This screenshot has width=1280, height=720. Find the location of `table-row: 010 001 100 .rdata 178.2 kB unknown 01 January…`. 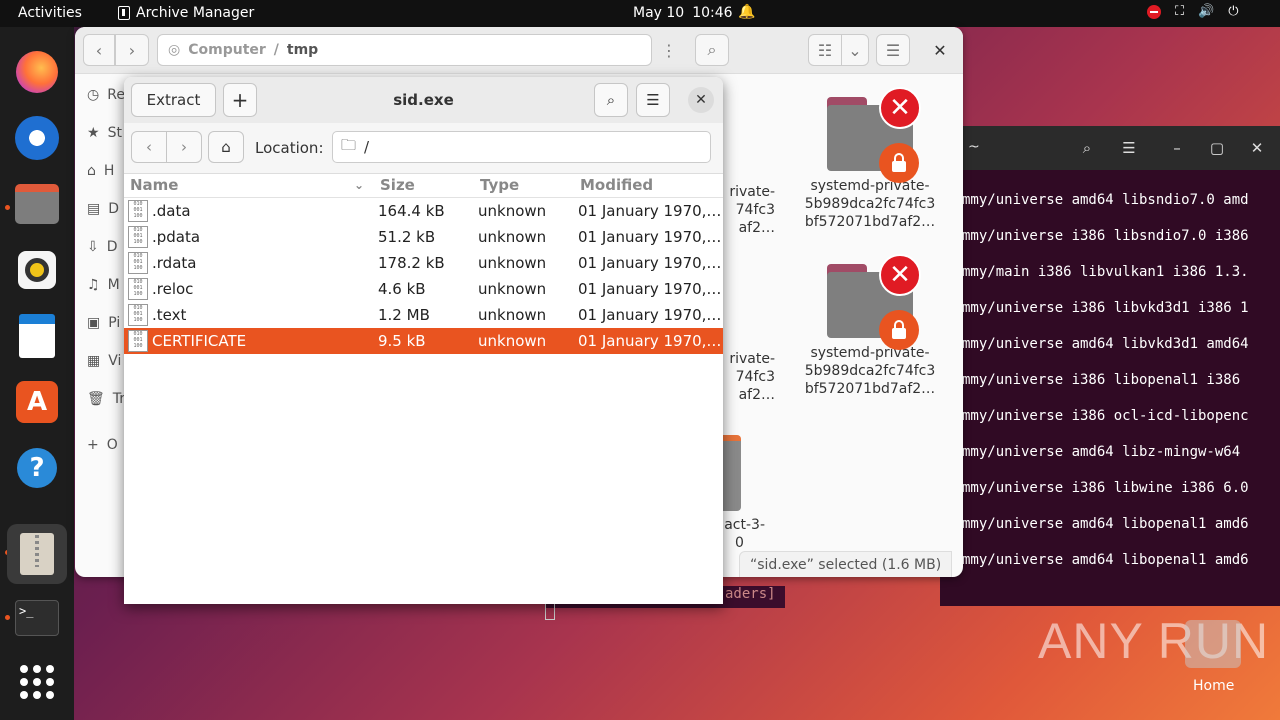

table-row: 010 001 100 .rdata 178.2 kB unknown 01 January… is located at coordinates (423, 263).